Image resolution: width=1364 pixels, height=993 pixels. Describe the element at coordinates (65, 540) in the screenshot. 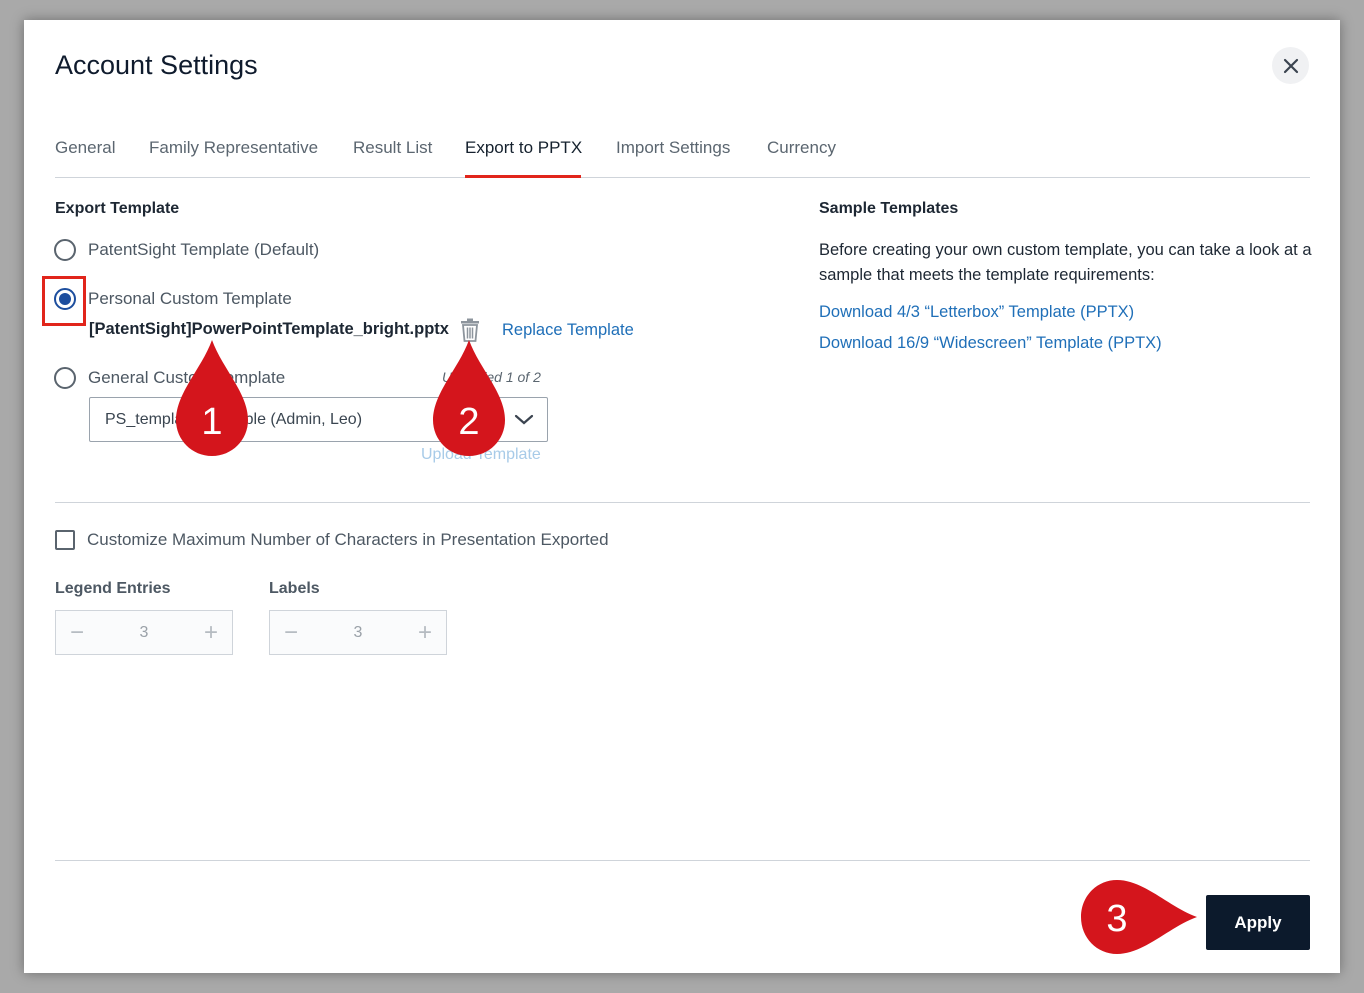

I see `customize-checkbox` at that location.